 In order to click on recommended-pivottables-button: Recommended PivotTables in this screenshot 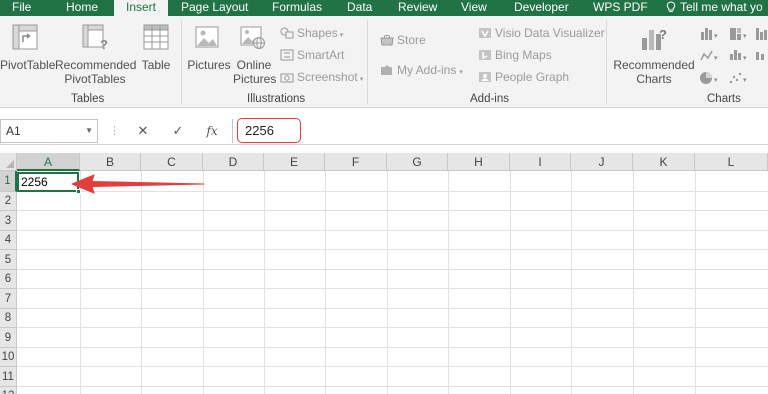, I will do `click(96, 72)`.